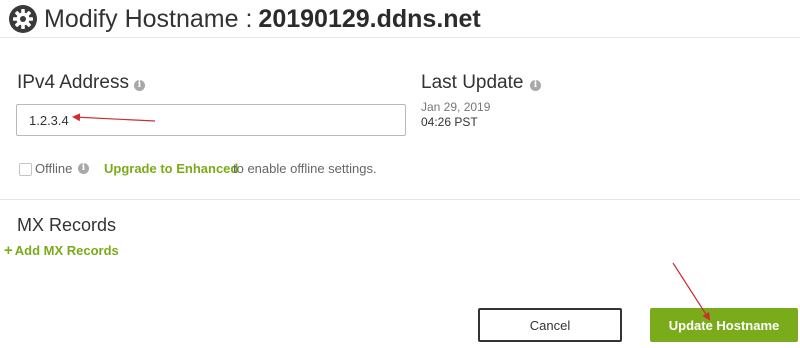 The width and height of the screenshot is (800, 348). What do you see at coordinates (305, 168) in the screenshot?
I see `offline-help-text: to enable offline settings.` at bounding box center [305, 168].